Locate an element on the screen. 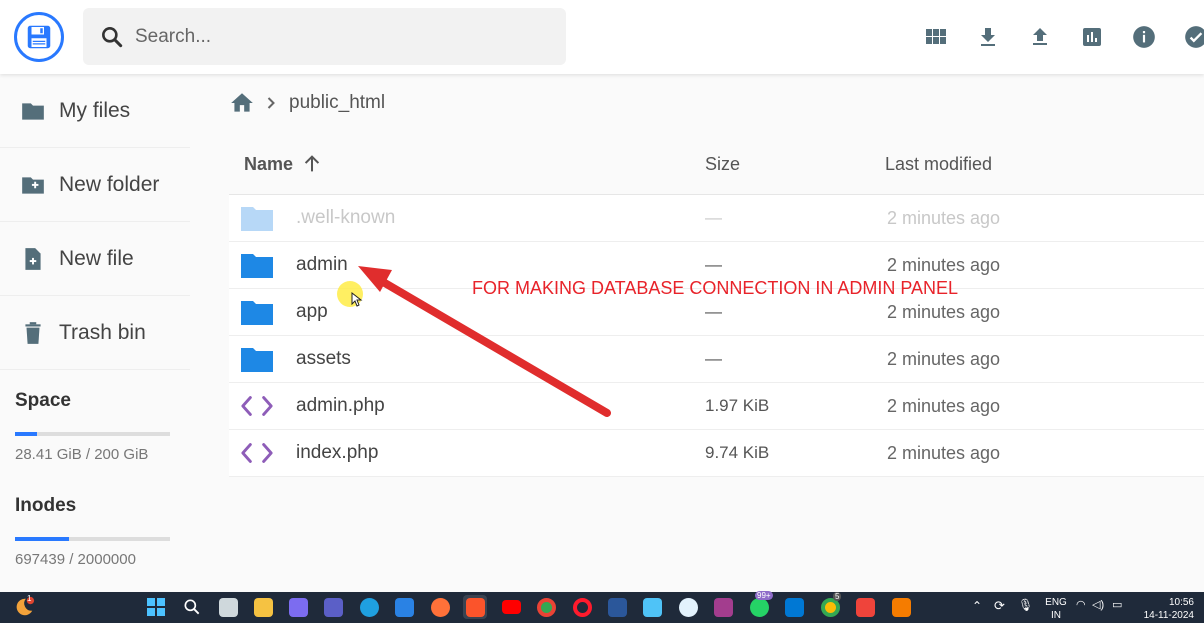  screen-recorder-button is located at coordinates (901, 607).